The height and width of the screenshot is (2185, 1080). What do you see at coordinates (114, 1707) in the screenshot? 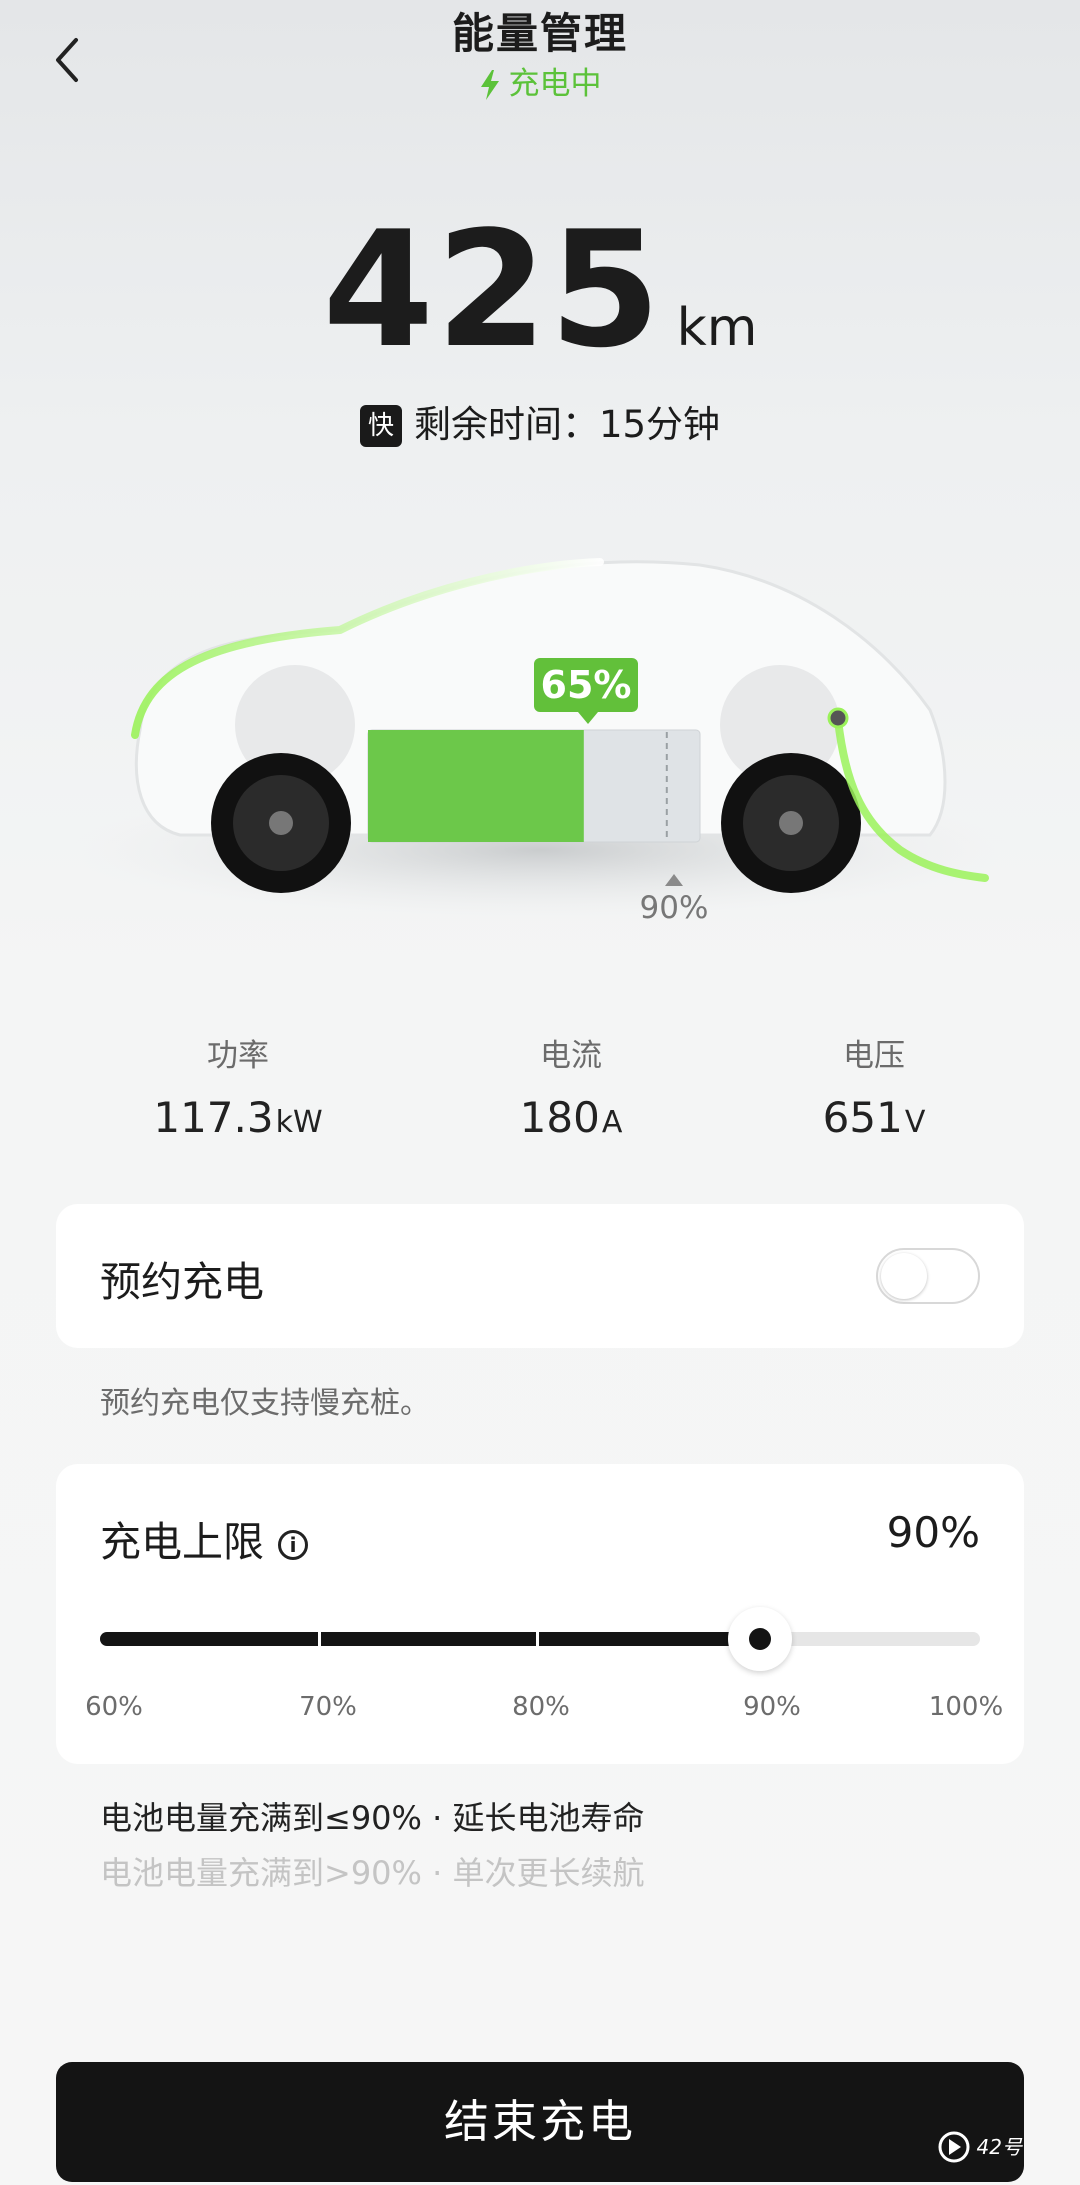
I see `slider-tick: 60%` at bounding box center [114, 1707].